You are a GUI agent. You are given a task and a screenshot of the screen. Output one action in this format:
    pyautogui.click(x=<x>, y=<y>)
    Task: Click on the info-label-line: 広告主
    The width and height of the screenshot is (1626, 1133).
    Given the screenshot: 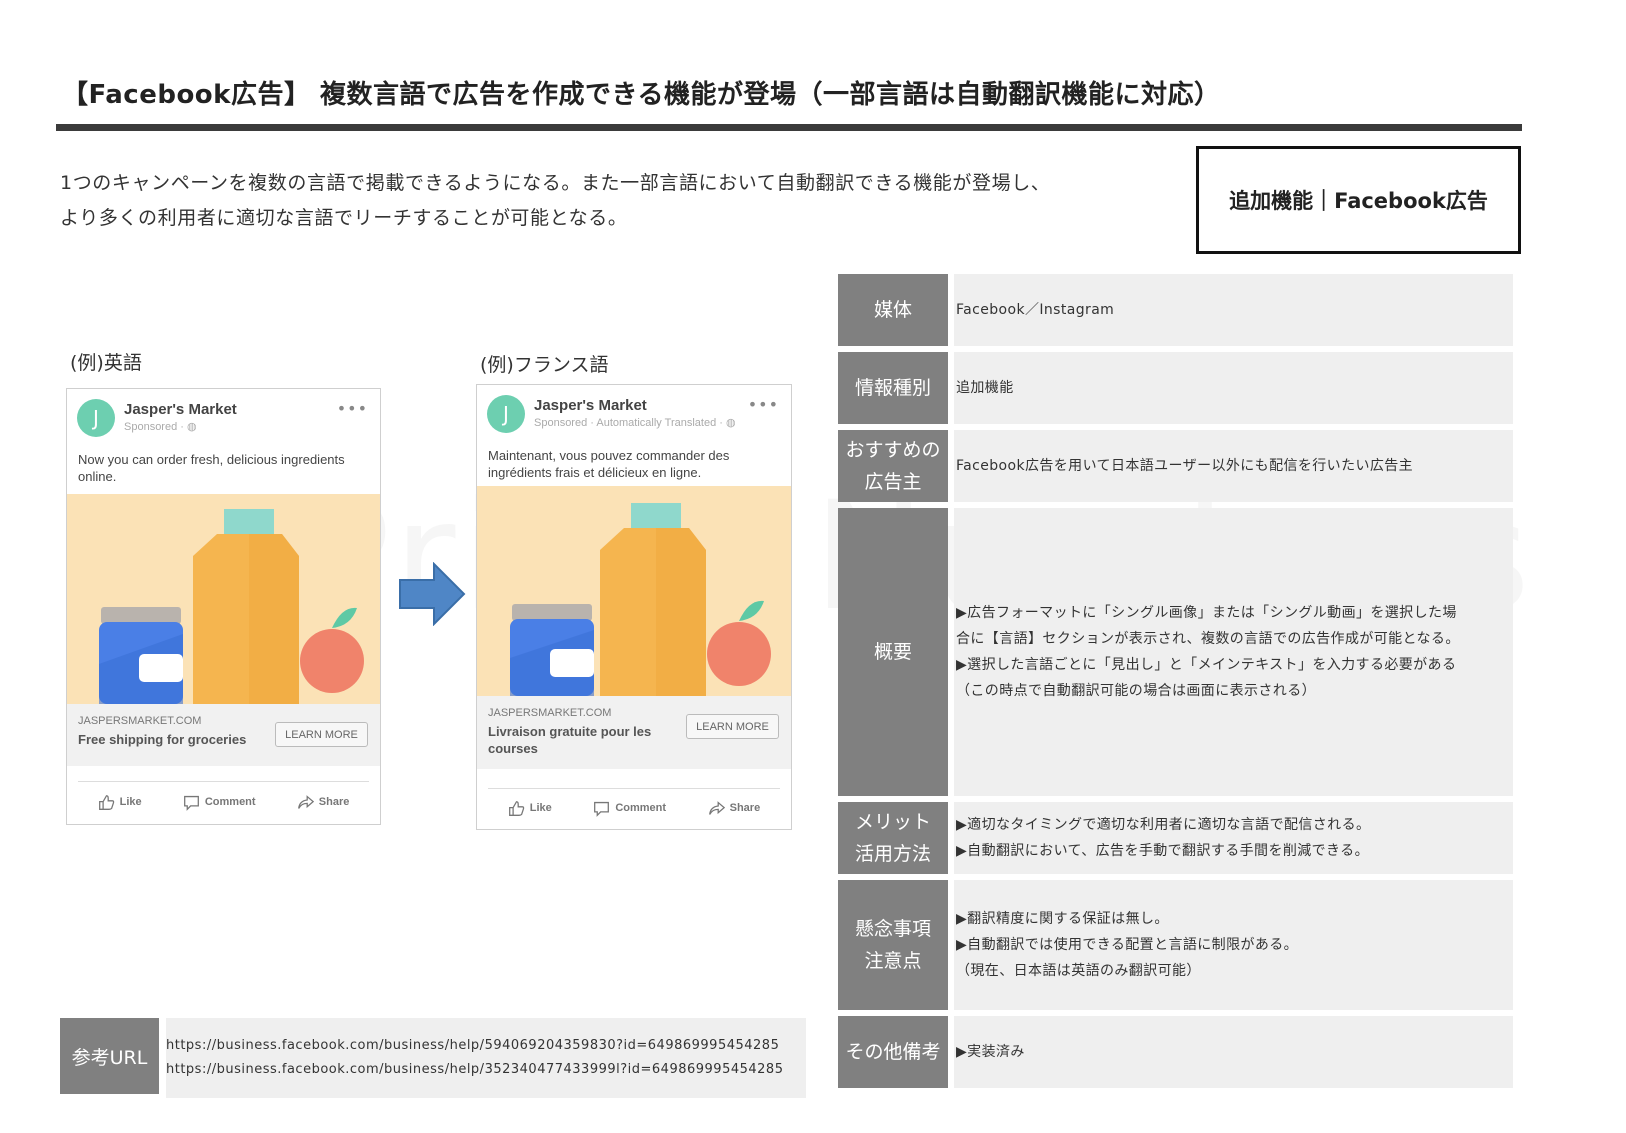 What is the action you would take?
    pyautogui.click(x=893, y=482)
    